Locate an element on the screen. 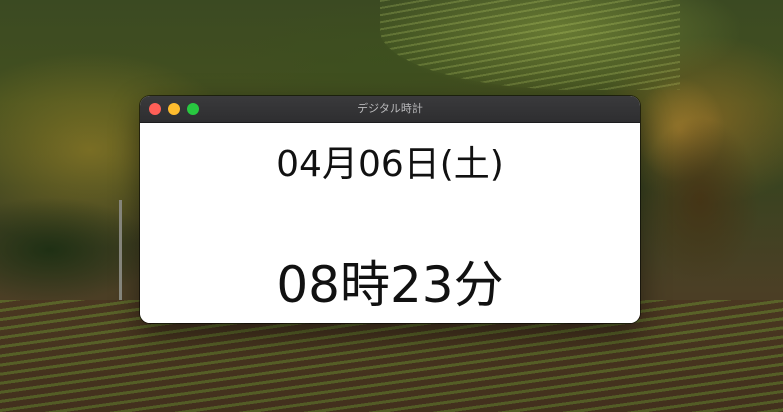  window-title: デジタル時計 is located at coordinates (390, 108).